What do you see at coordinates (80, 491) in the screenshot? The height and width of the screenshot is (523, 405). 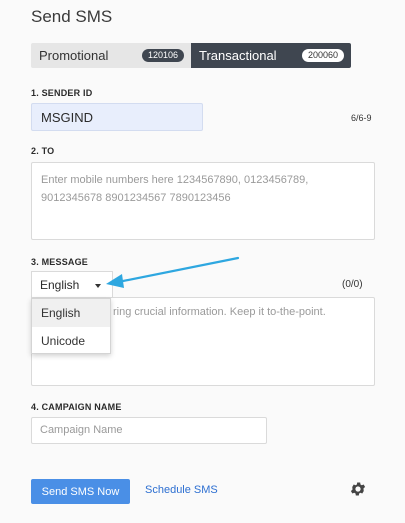 I see `send-sms-button: Send SMS Now` at bounding box center [80, 491].